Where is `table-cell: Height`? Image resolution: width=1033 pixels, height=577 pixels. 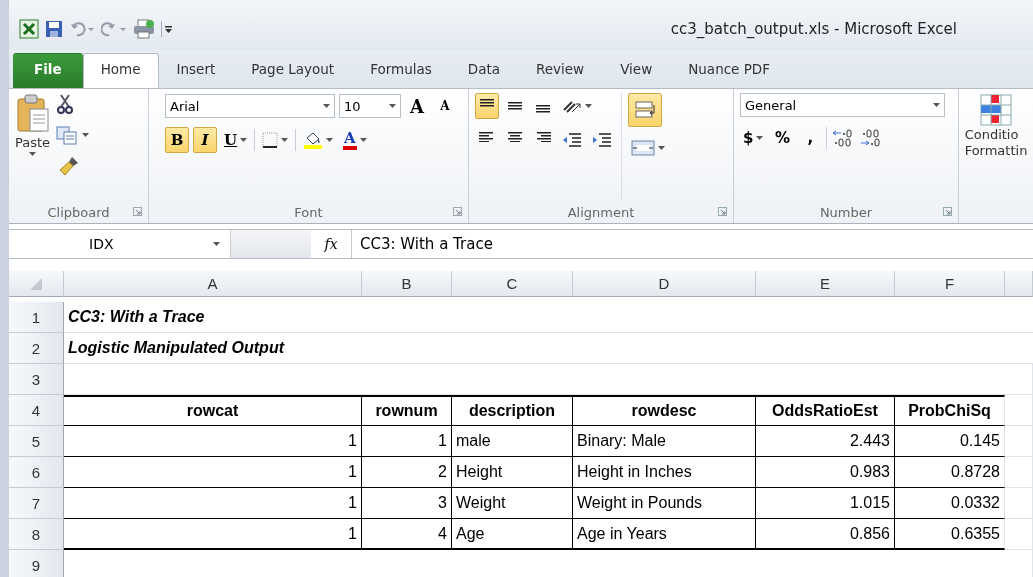
table-cell: Height is located at coordinates (512, 472).